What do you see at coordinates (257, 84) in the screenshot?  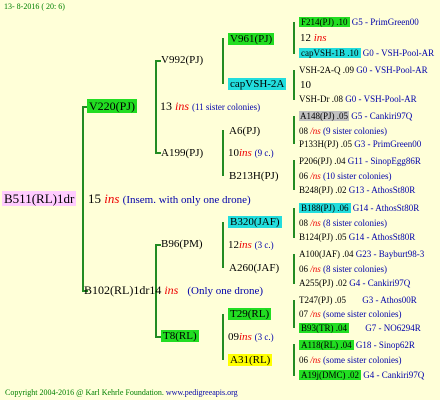 I see `queen-capvsh2a: capVSH-2A` at bounding box center [257, 84].